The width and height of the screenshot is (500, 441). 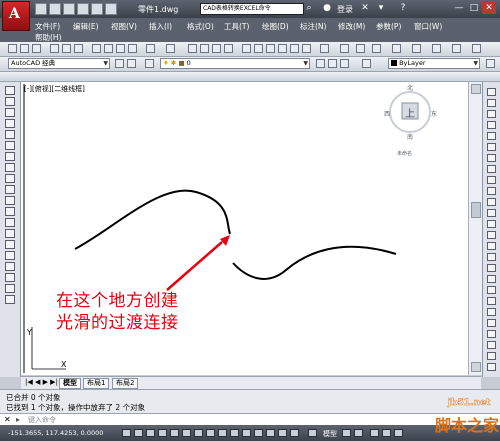 What do you see at coordinates (374, 433) in the screenshot?
I see `annotation-scale-icon` at bounding box center [374, 433].